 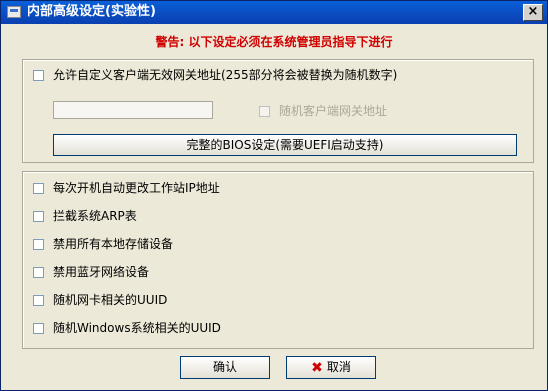 What do you see at coordinates (264, 111) in the screenshot?
I see `random-gateway-checkbox` at bounding box center [264, 111].